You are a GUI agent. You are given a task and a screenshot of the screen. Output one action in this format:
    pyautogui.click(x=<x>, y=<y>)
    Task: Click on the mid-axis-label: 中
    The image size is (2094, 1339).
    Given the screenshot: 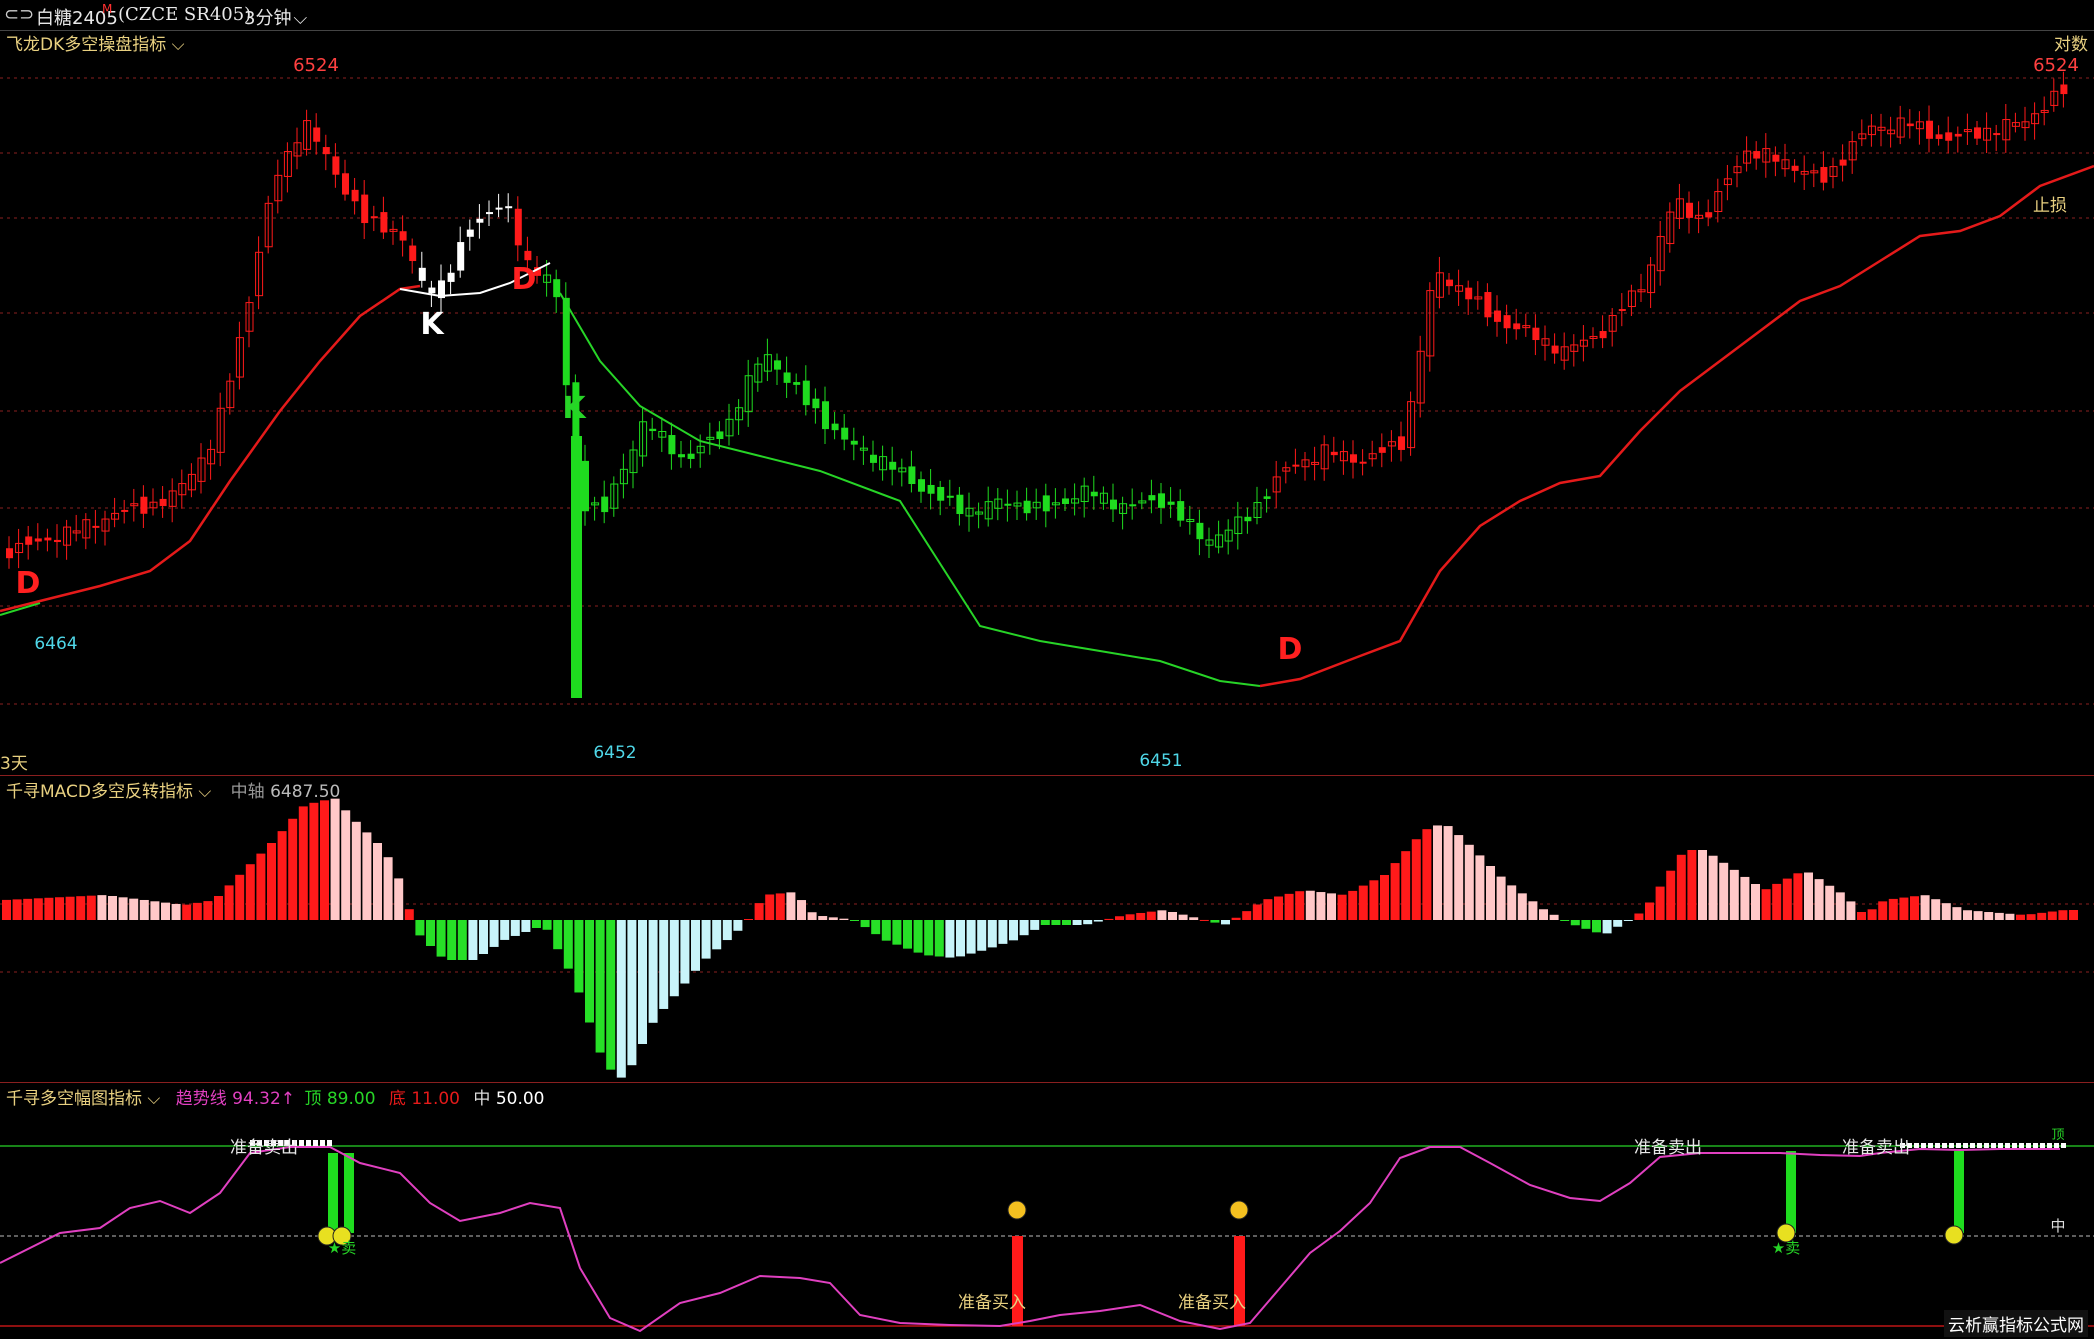 What is the action you would take?
    pyautogui.click(x=2057, y=1226)
    